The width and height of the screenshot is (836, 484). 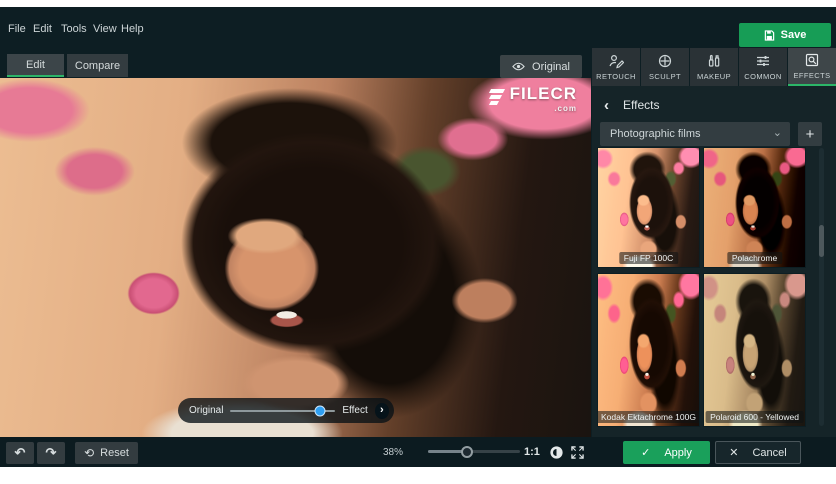 I want to click on redo-icon: ↷, so click(x=51, y=452).